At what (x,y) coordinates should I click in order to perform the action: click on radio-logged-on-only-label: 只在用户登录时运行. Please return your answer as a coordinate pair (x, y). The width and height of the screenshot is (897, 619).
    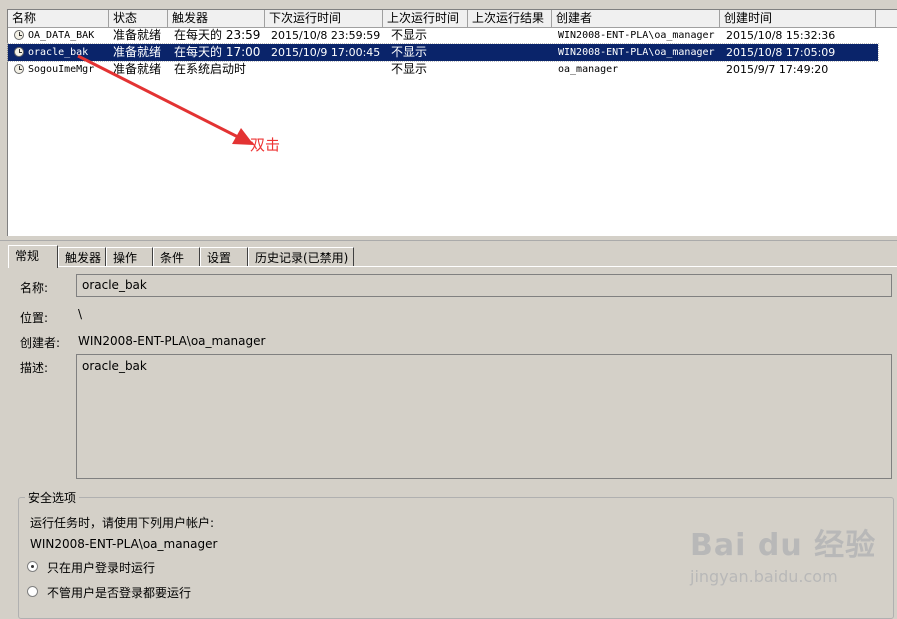
    Looking at the image, I should click on (101, 568).